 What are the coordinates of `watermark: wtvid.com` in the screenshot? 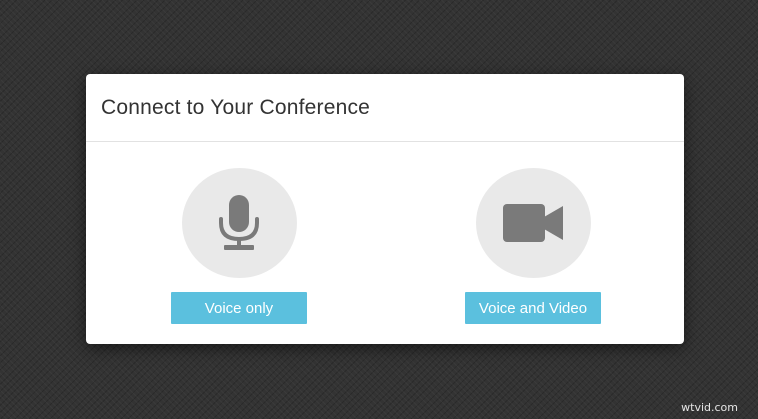 It's located at (709, 407).